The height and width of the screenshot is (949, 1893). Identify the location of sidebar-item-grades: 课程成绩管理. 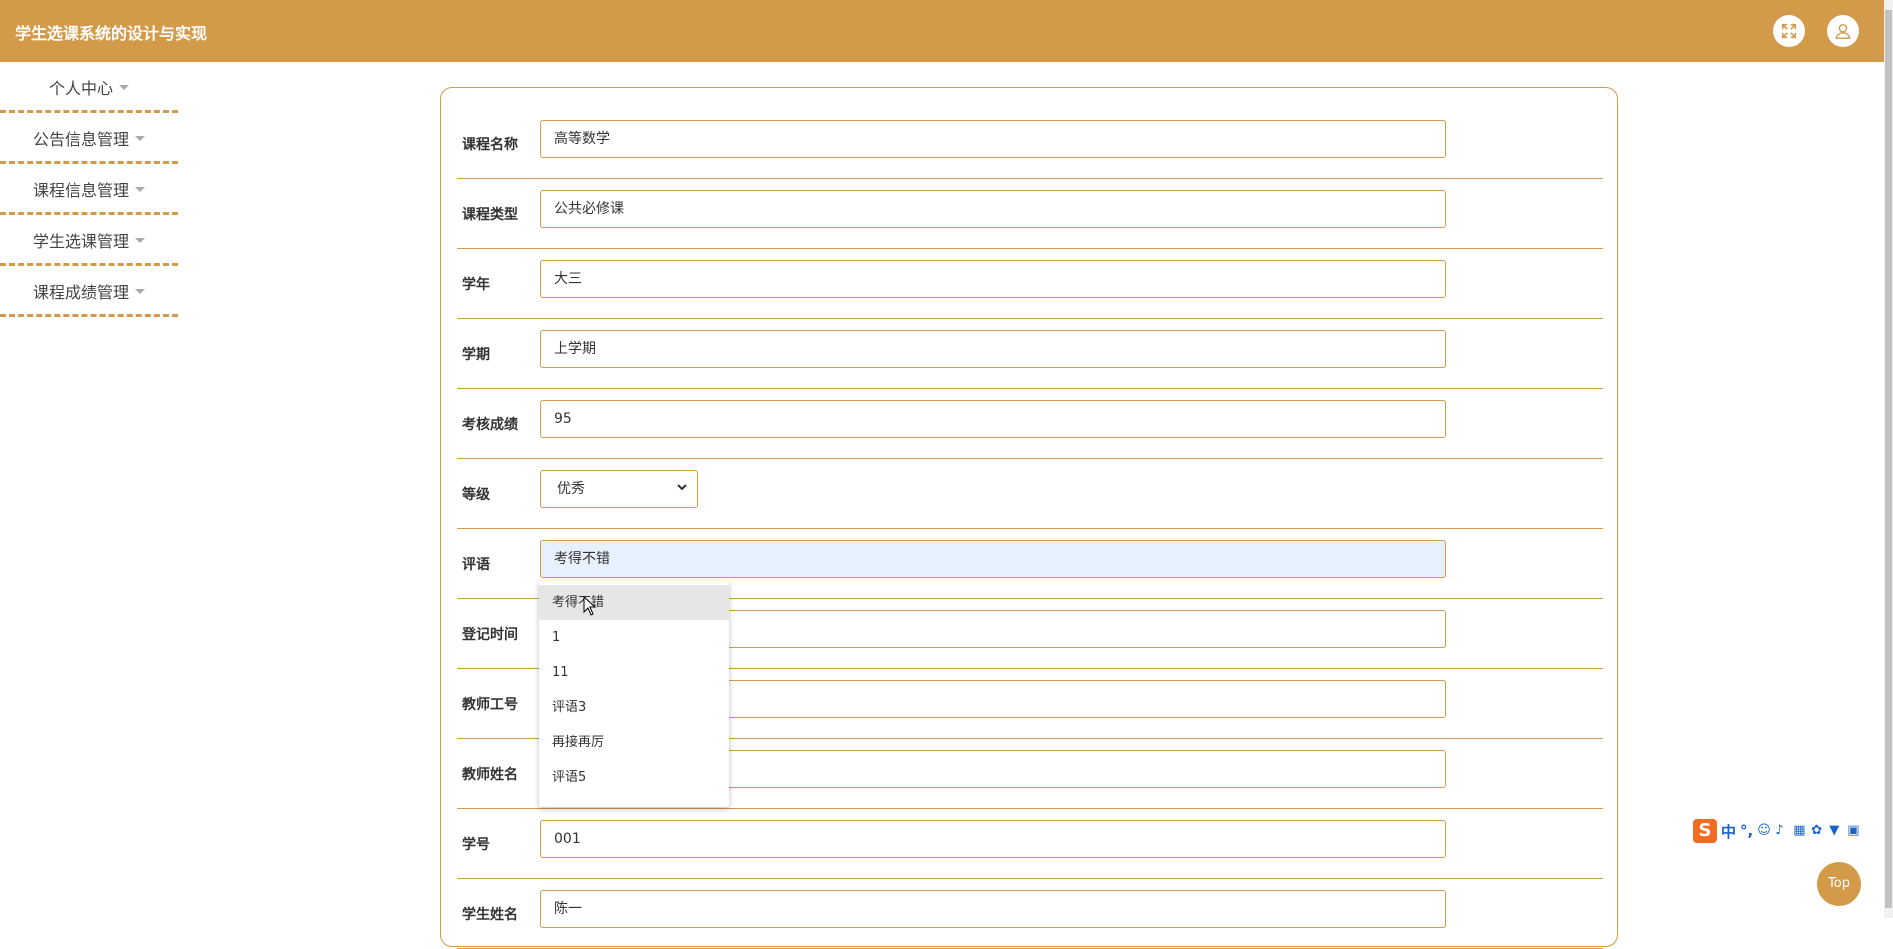
(89, 292).